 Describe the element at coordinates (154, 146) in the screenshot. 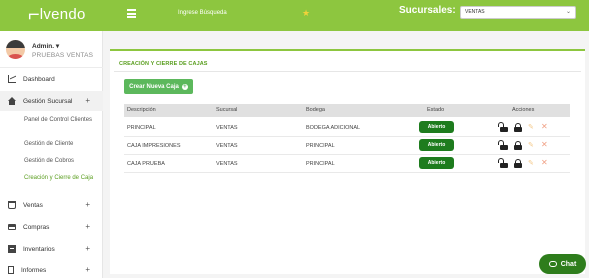

I see `cell-descripcion: CAJA IMPRESIONES` at that location.